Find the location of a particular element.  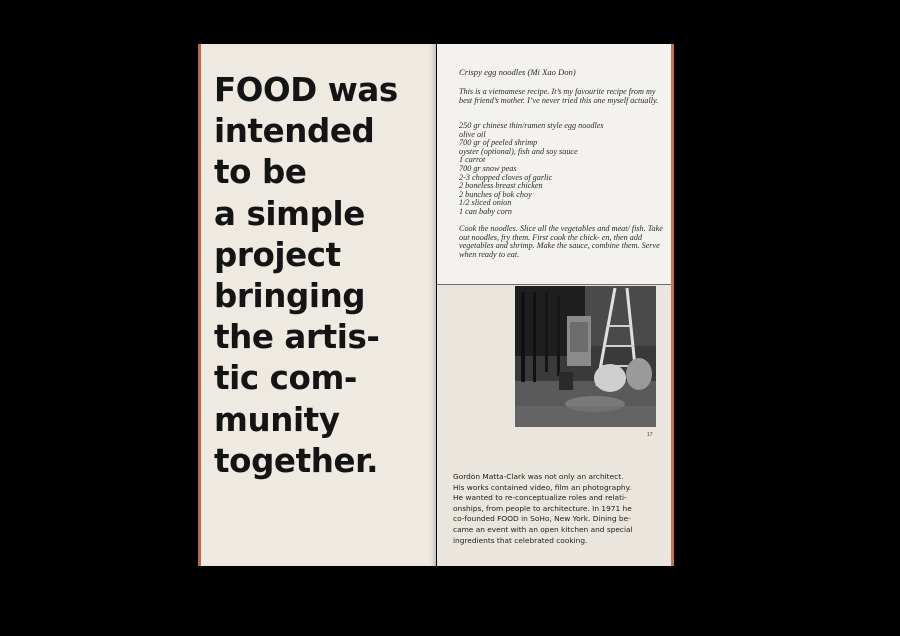

headline-line: the artis- is located at coordinates (297, 337).